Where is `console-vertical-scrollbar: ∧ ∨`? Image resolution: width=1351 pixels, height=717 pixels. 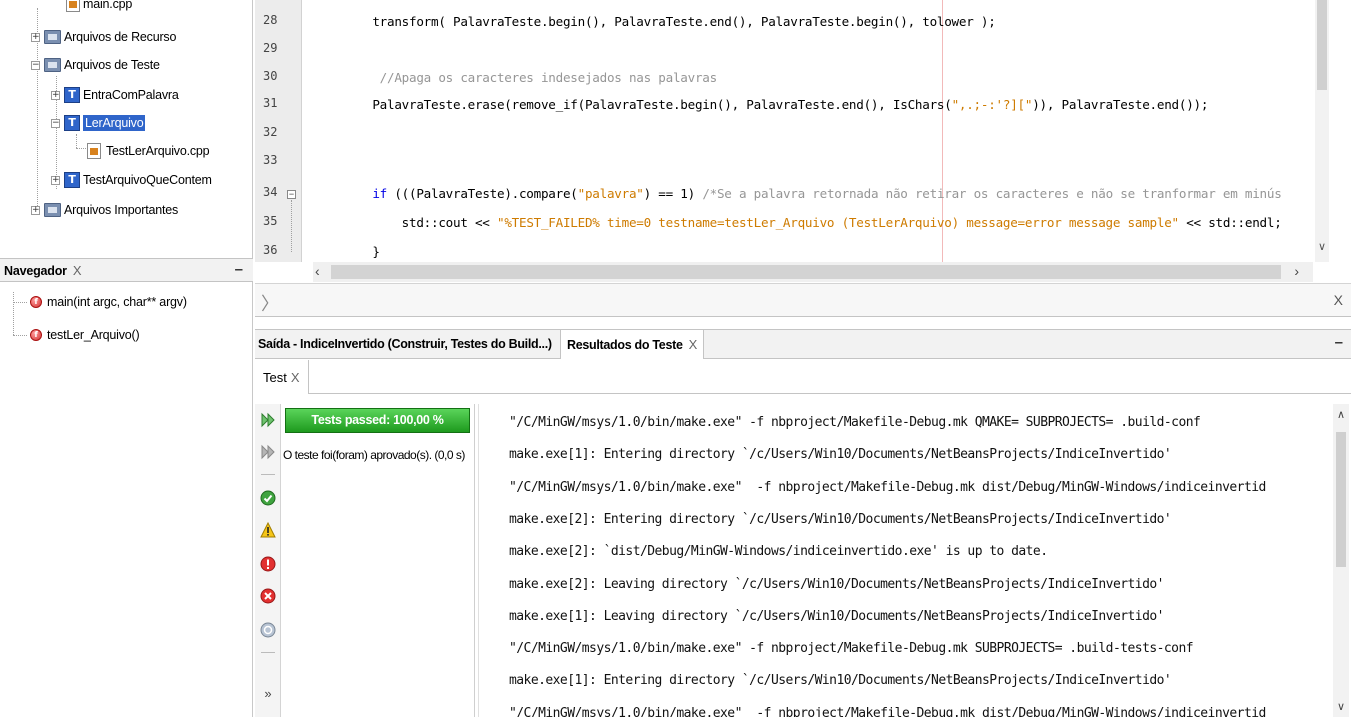
console-vertical-scrollbar: ∧ ∨ is located at coordinates (1341, 560).